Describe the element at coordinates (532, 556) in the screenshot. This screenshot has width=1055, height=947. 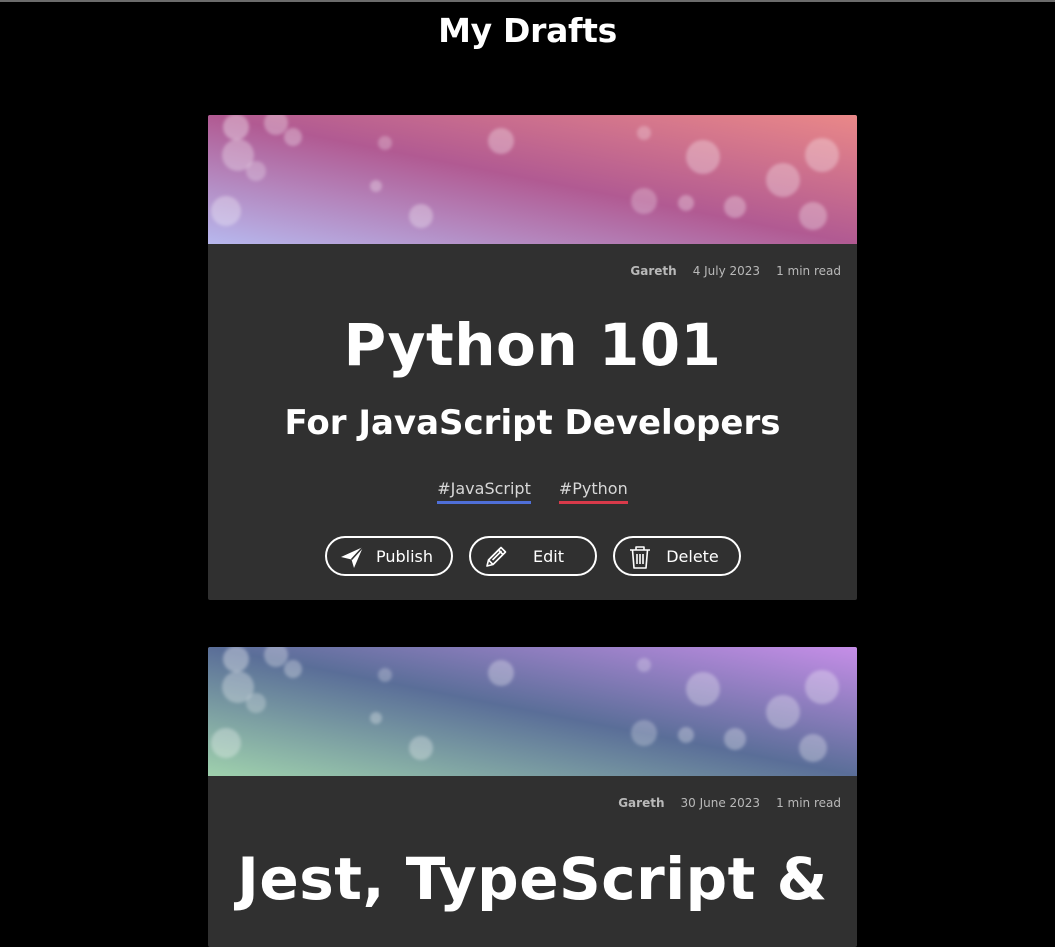
I see `edit-button: Edit` at that location.